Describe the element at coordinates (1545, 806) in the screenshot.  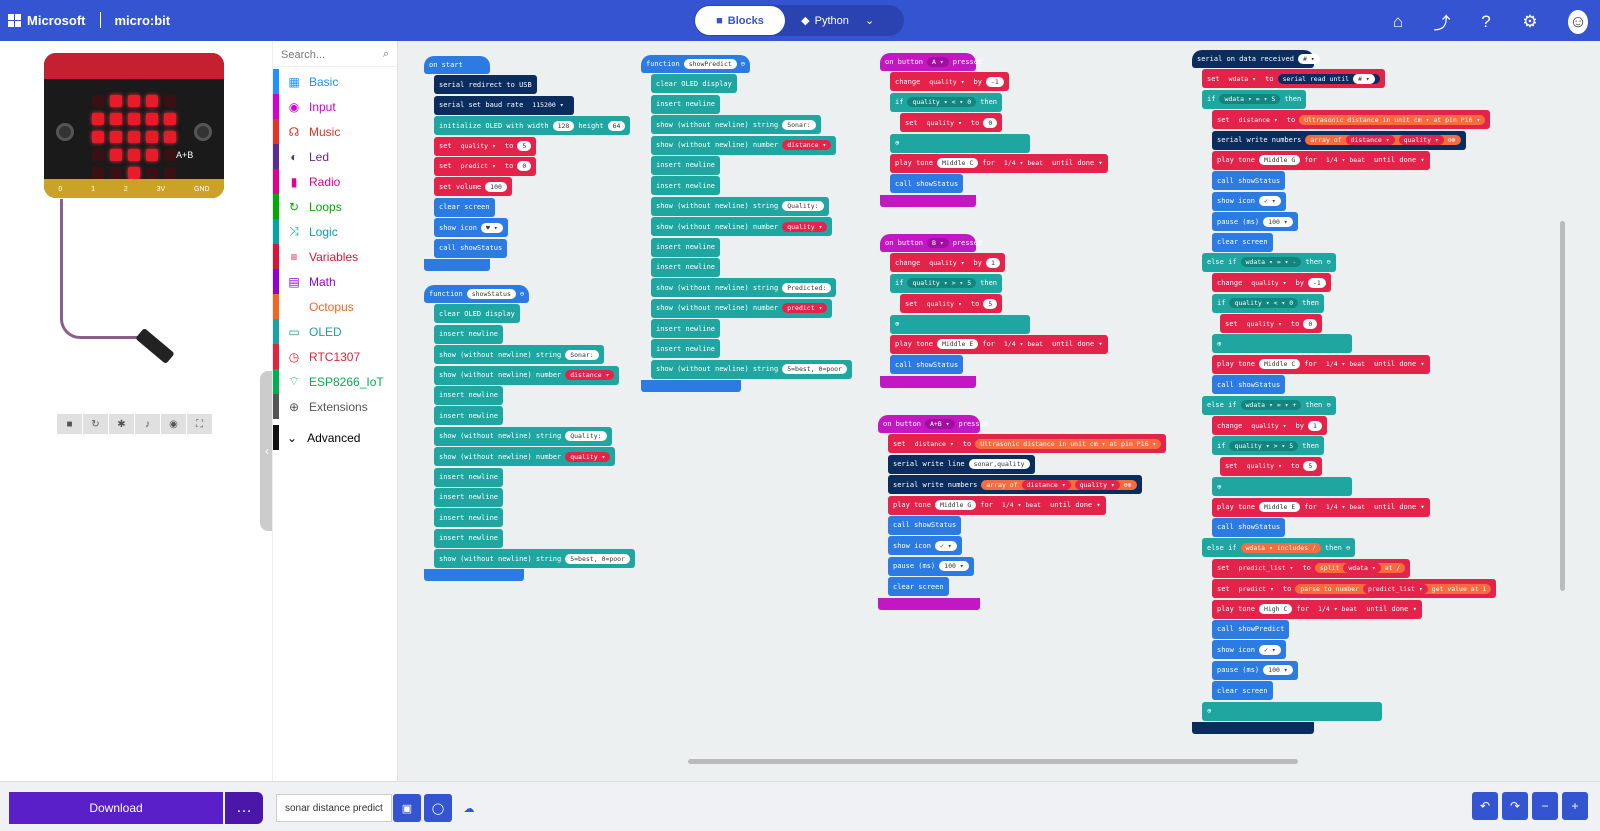
I see `zoom-out-icon: −` at that location.